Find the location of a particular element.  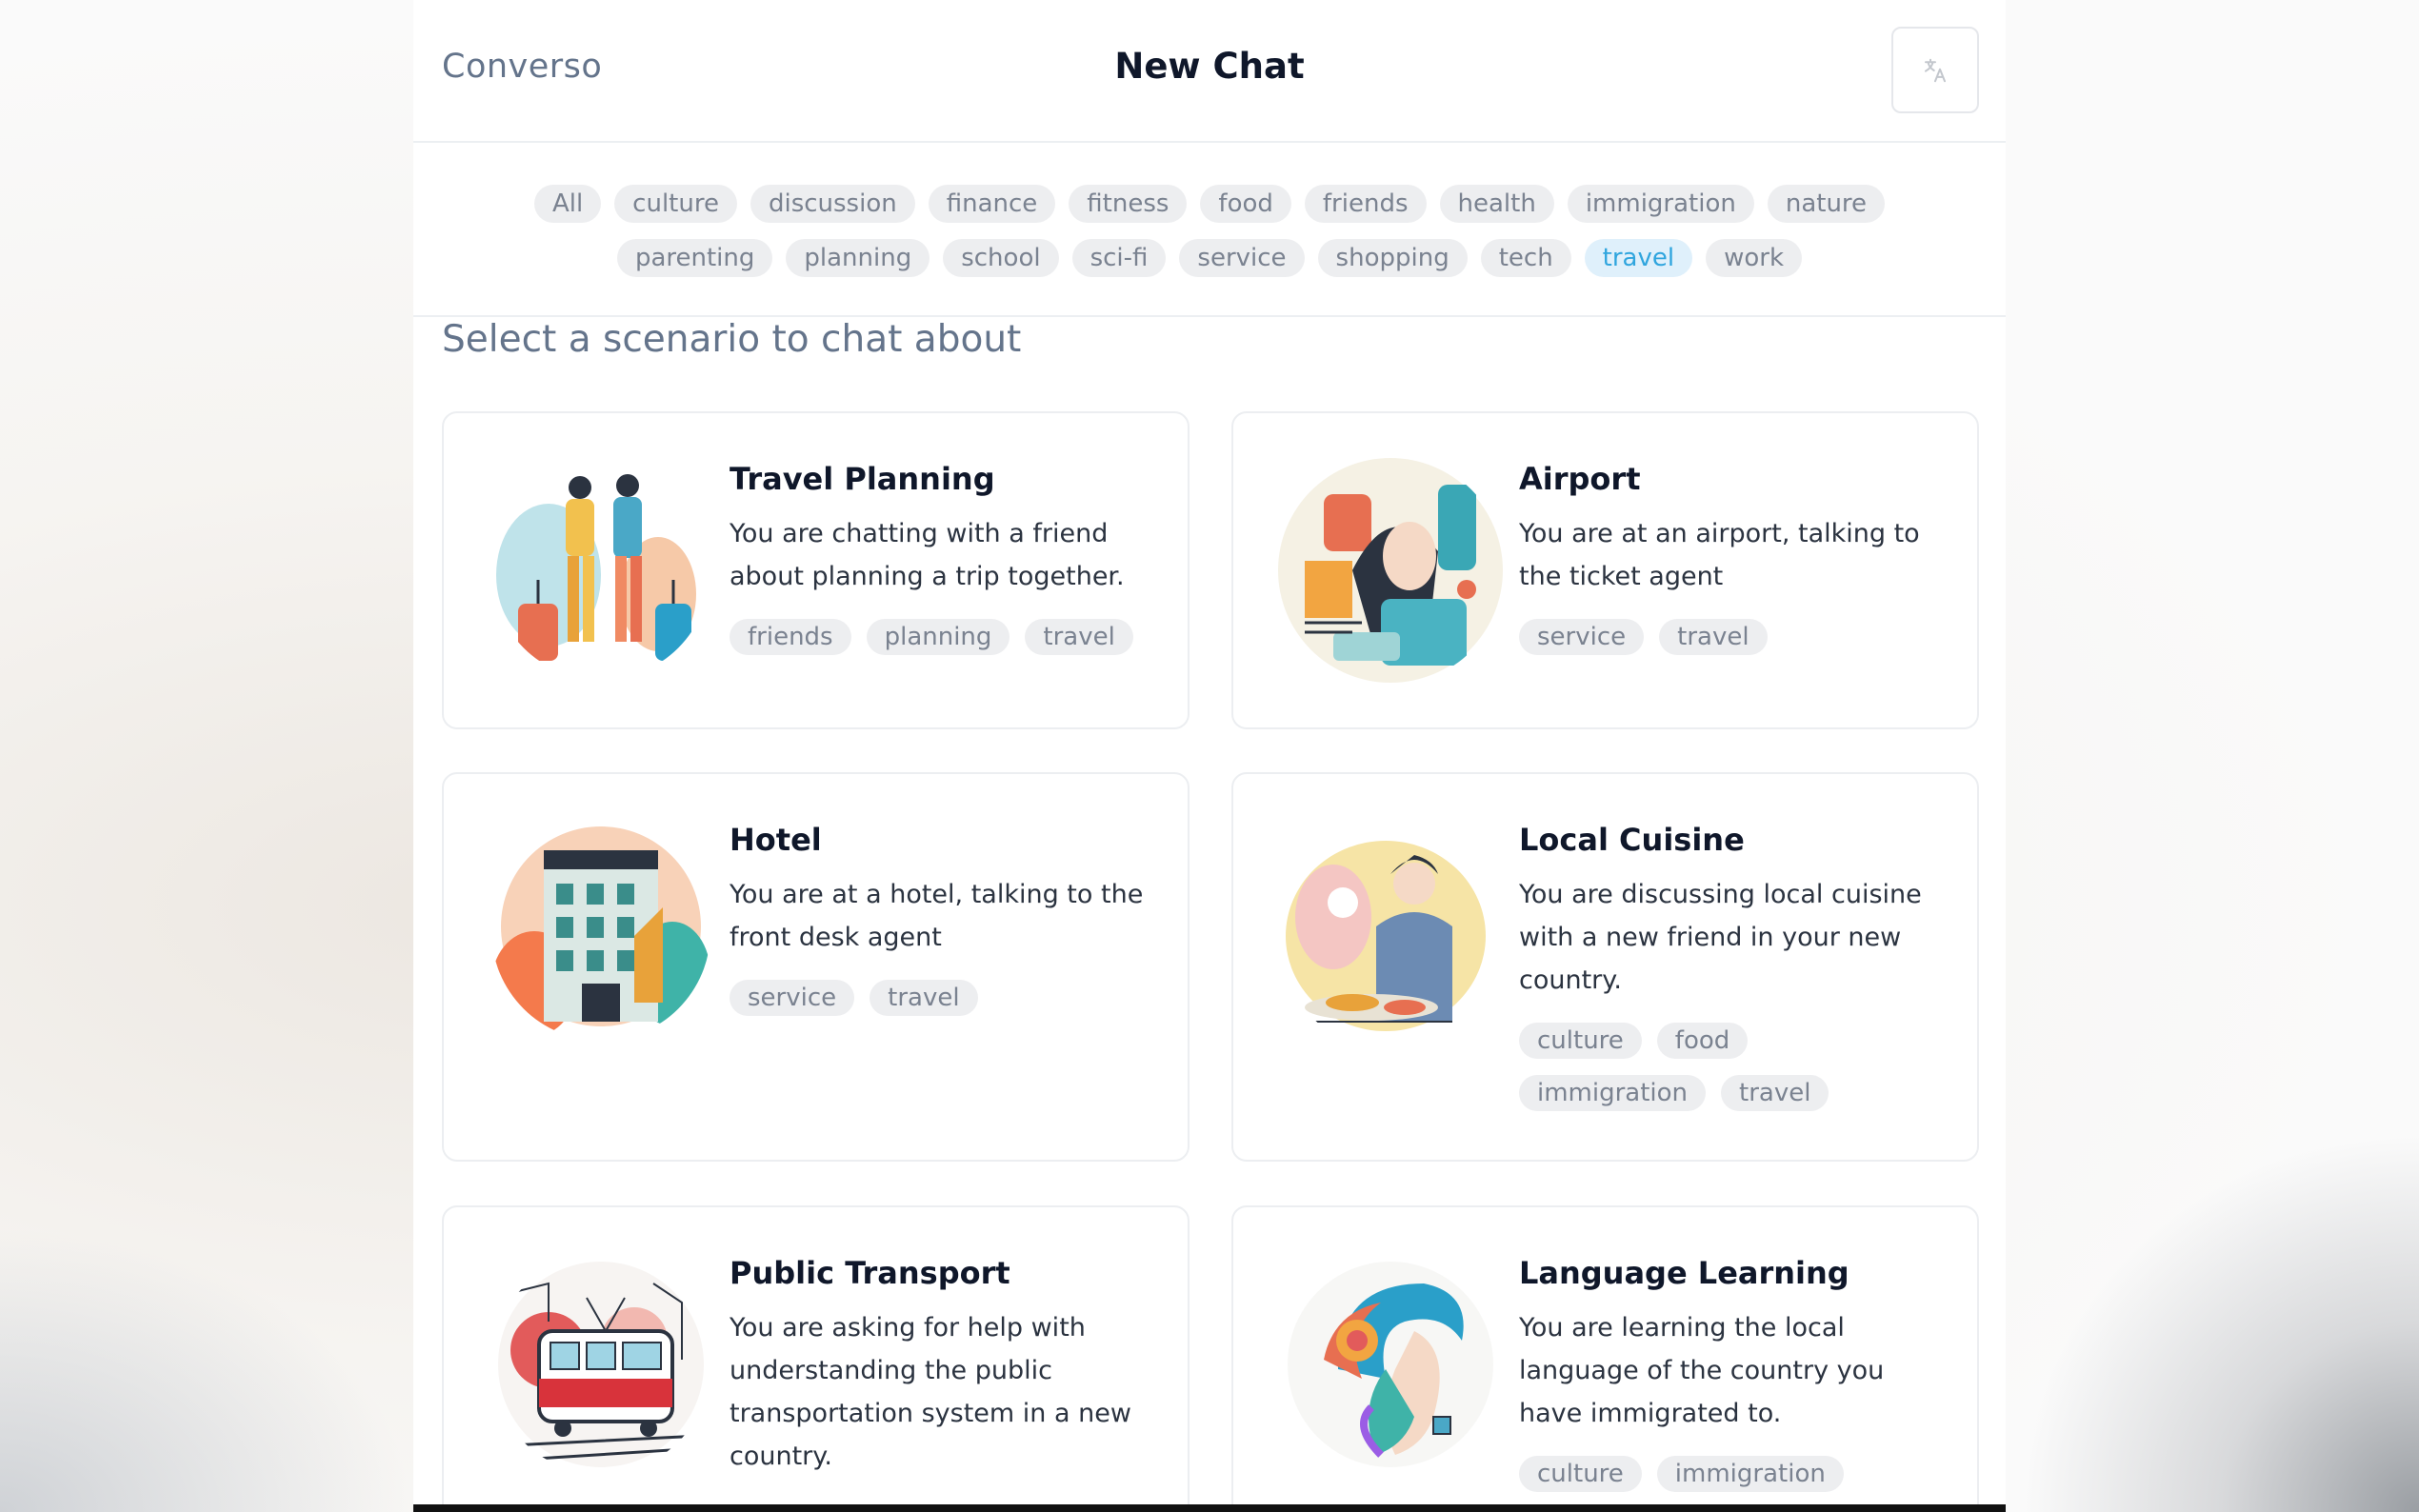

scenario-tag: friends is located at coordinates (790, 637).